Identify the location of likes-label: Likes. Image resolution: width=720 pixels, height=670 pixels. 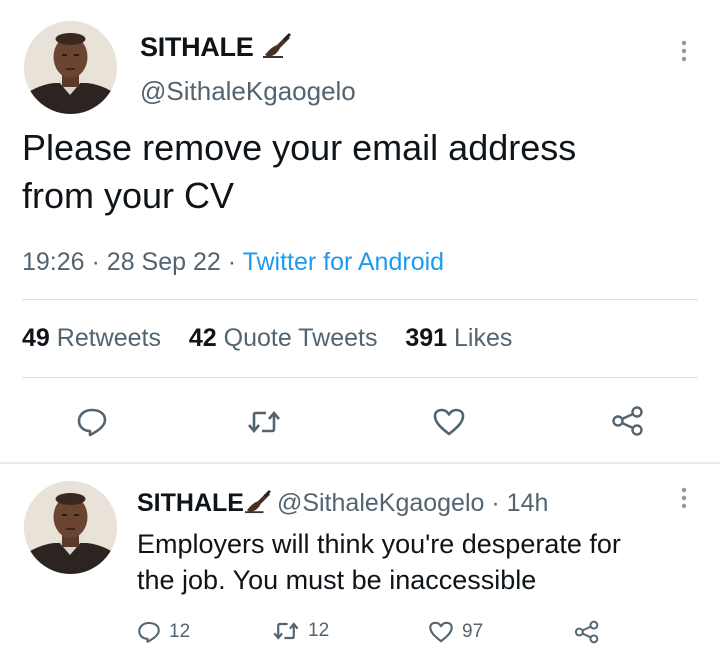
(483, 338).